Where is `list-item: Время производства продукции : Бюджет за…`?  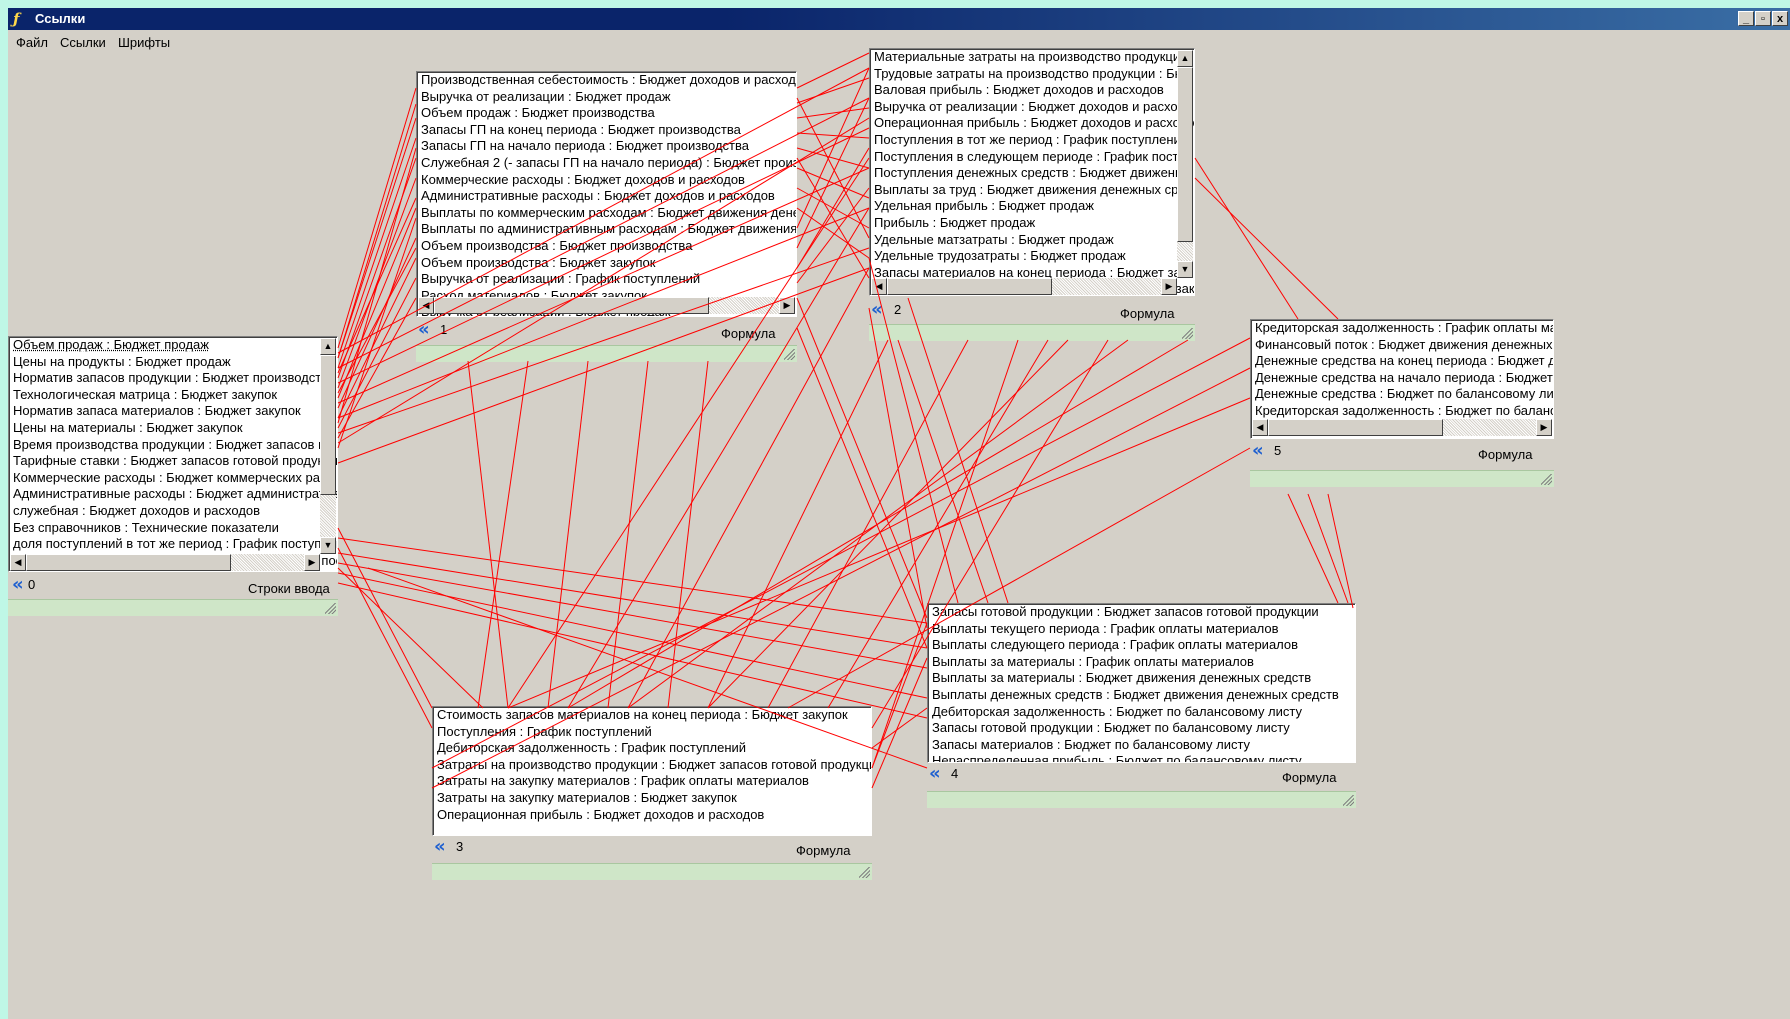 list-item: Время производства продукции : Бюджет за… is located at coordinates (173, 445).